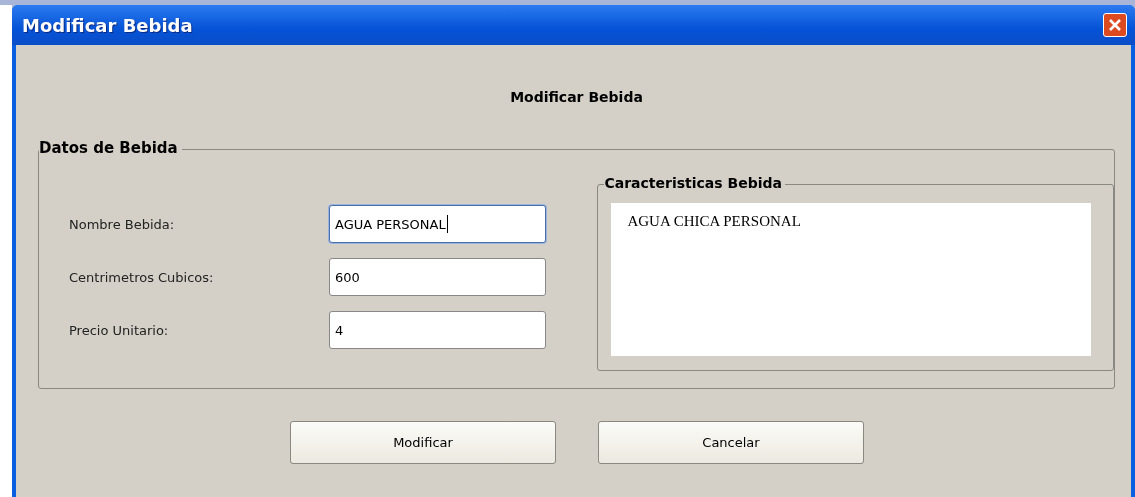 The width and height of the screenshot is (1135, 497). I want to click on close-button, so click(1115, 25).